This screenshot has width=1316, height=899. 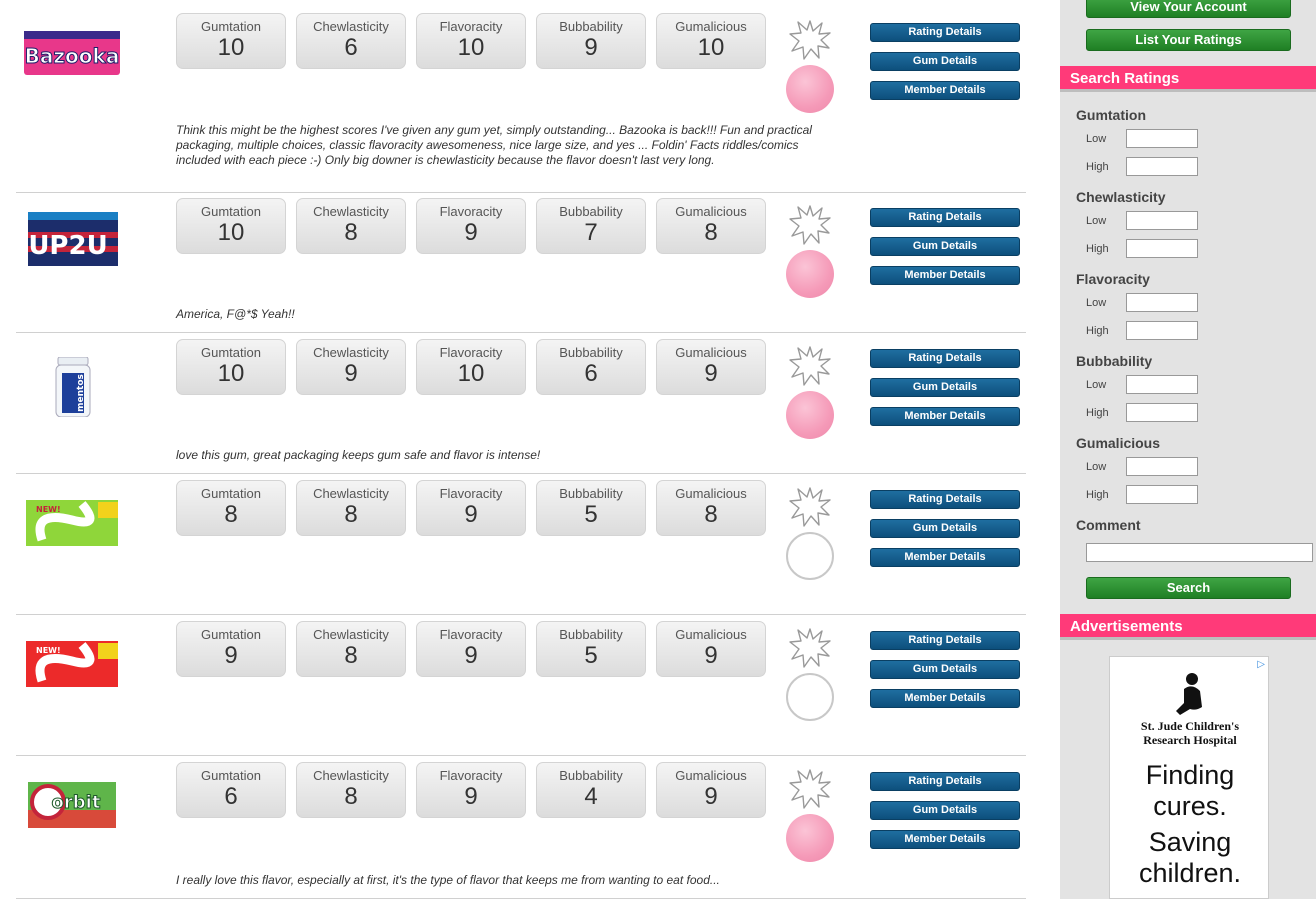 What do you see at coordinates (810, 838) in the screenshot?
I see `bubble-icon` at bounding box center [810, 838].